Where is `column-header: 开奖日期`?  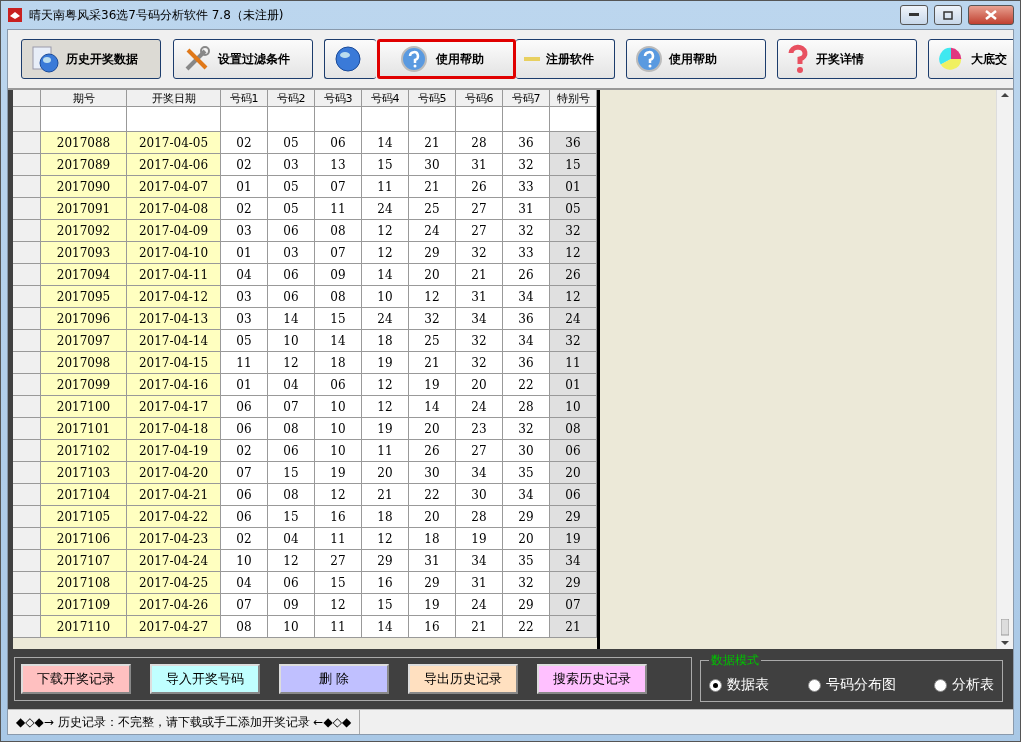 column-header: 开奖日期 is located at coordinates (174, 98).